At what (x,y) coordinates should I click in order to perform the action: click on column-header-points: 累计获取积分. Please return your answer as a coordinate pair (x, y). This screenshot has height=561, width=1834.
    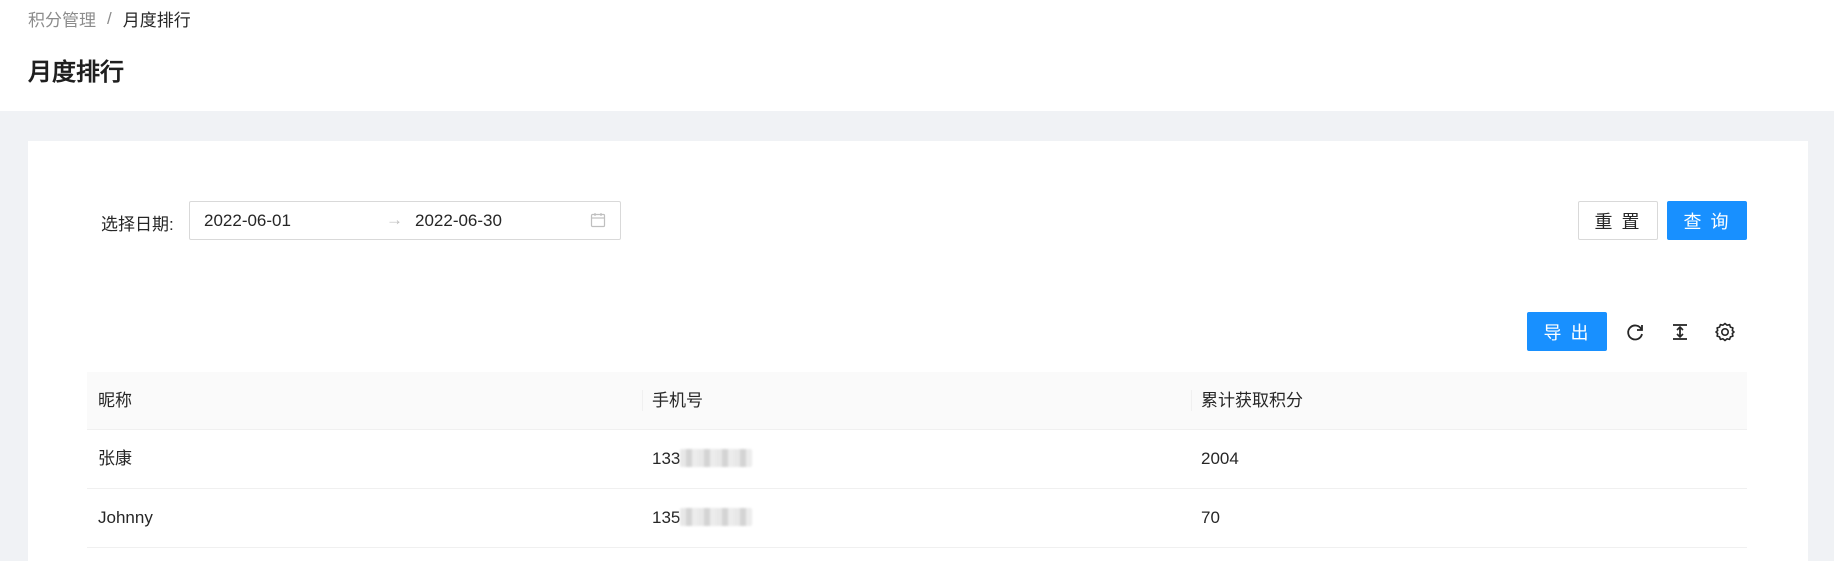
    Looking at the image, I should click on (1252, 400).